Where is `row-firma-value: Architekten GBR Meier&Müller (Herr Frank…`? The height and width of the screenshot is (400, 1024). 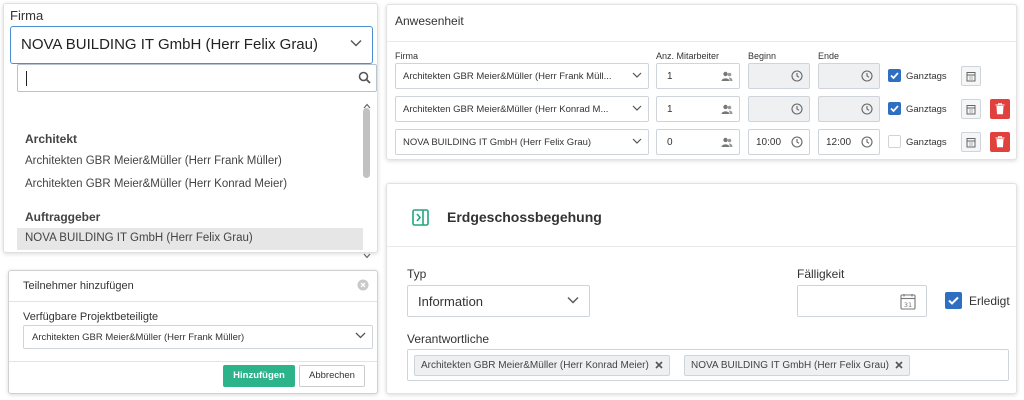
row-firma-value: Architekten GBR Meier&Müller (Herr Frank… is located at coordinates (507, 76).